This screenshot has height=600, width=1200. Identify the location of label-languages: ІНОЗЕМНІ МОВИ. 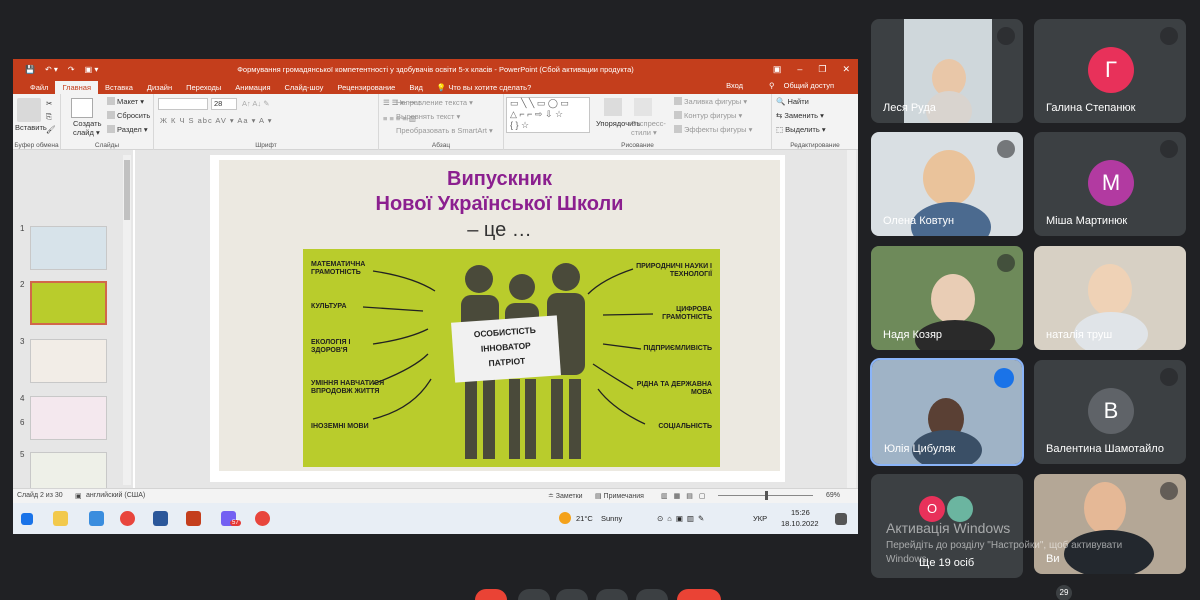
(340, 426).